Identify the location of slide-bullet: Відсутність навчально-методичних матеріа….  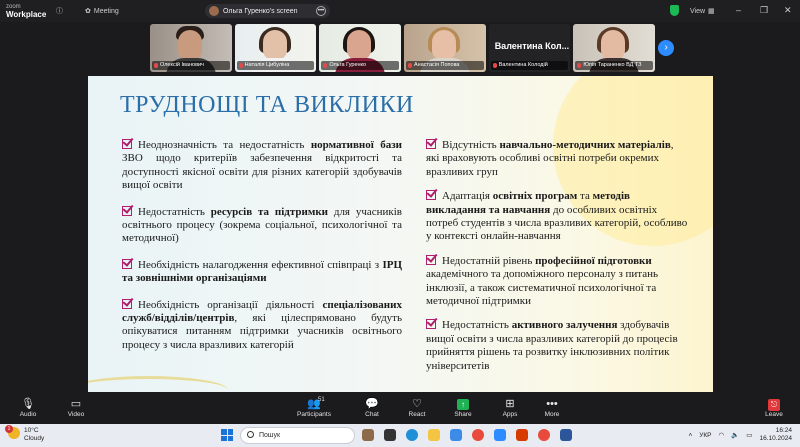
(557, 157).